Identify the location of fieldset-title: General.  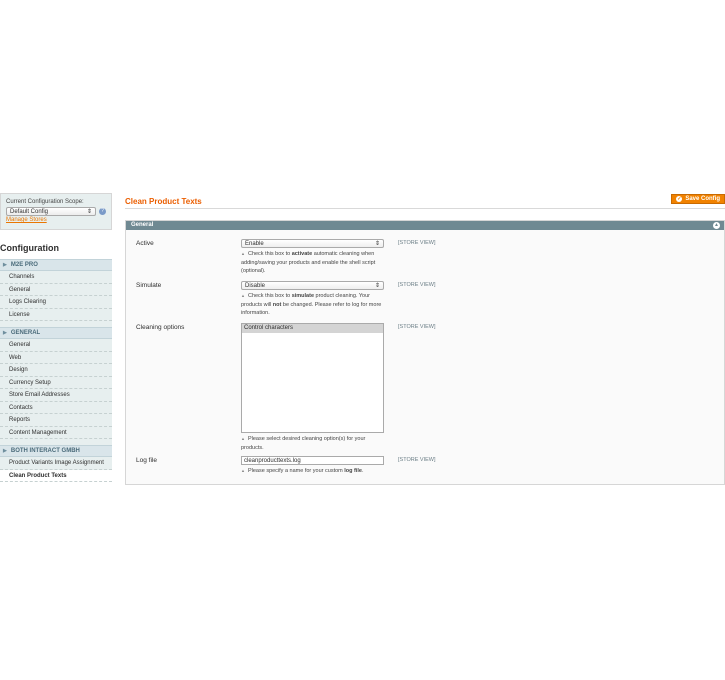
(142, 225).